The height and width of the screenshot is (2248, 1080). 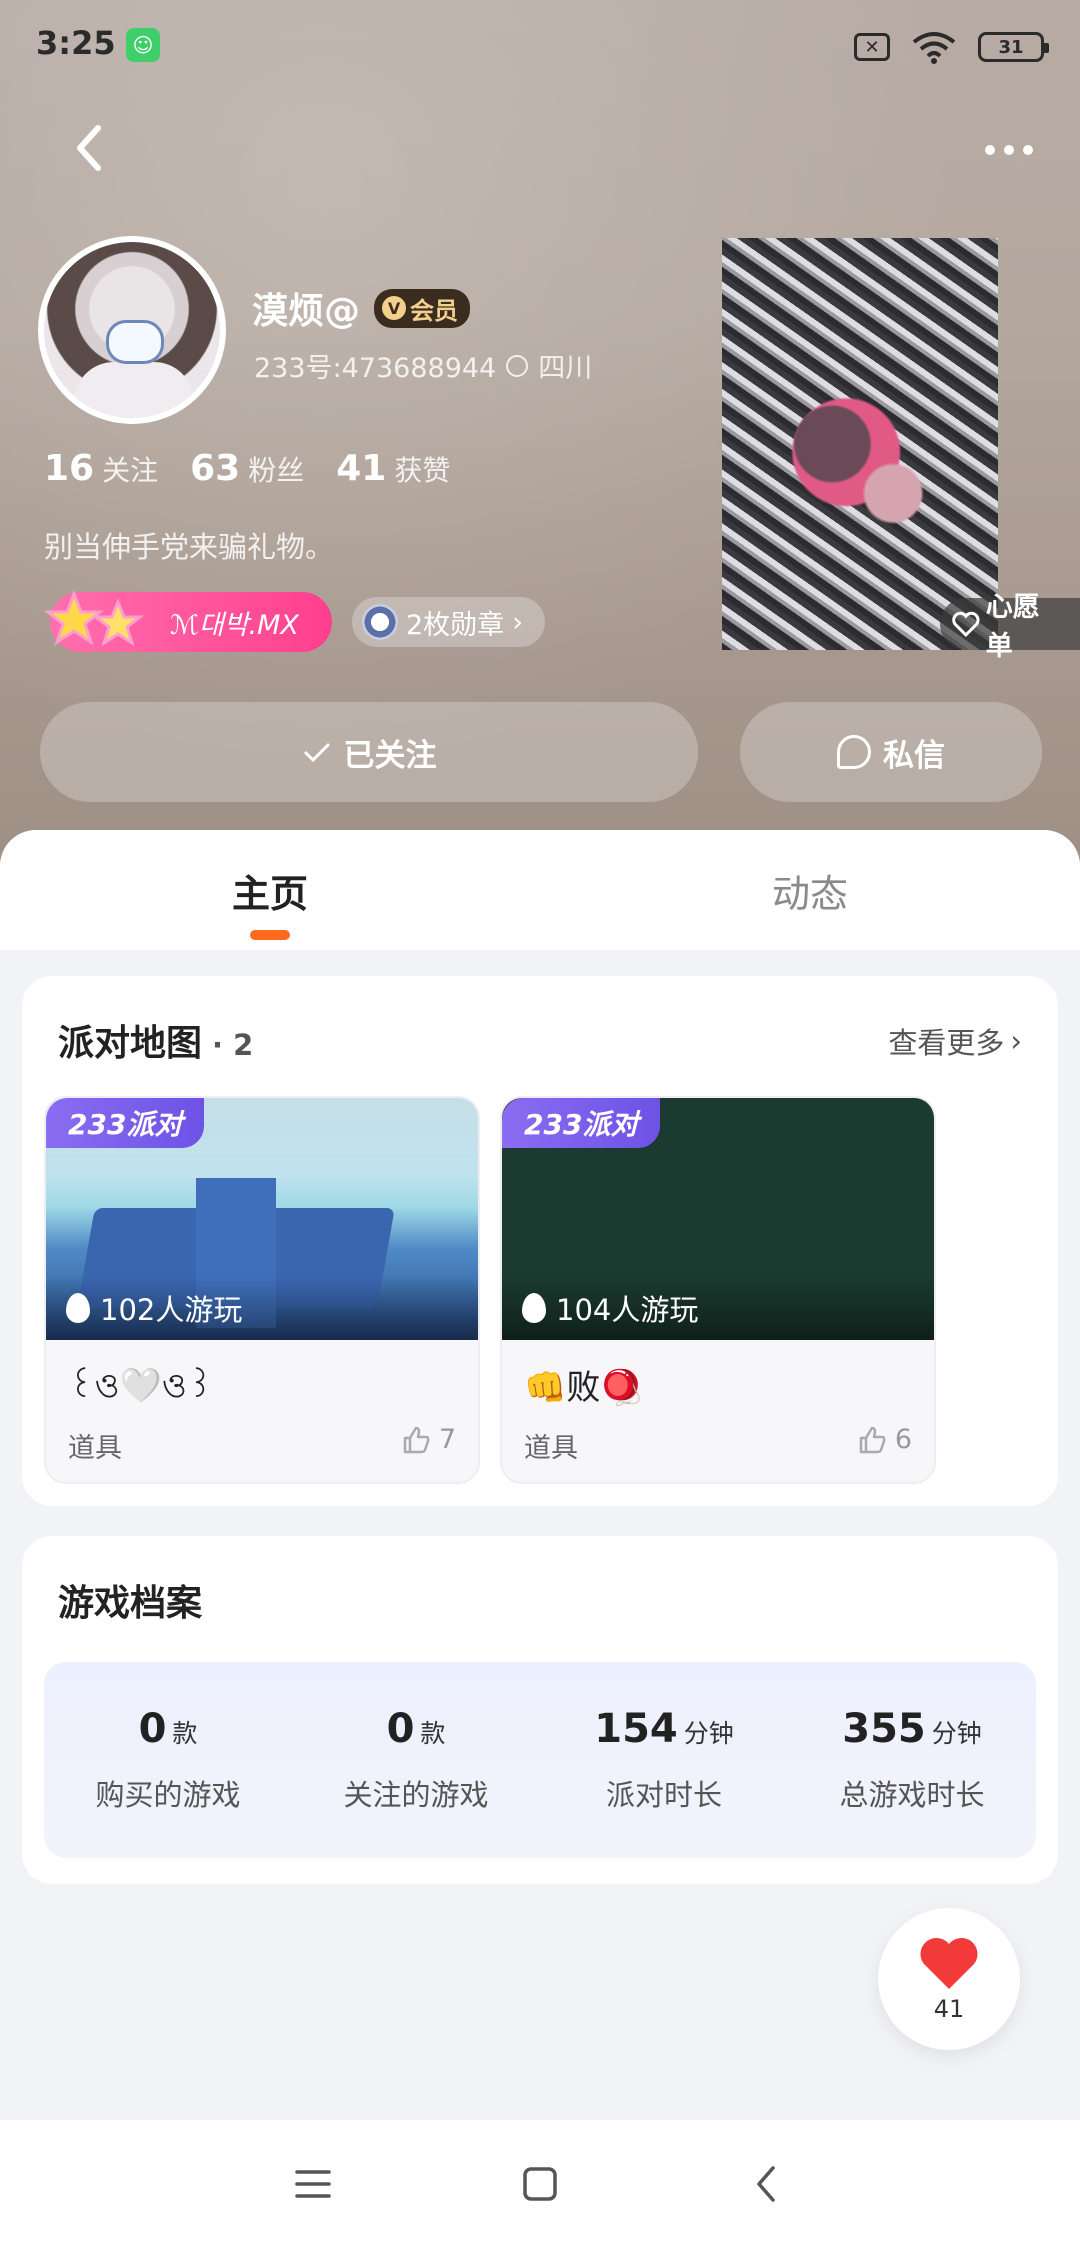 I want to click on map-thumbnail: 233派对 102人游玩, so click(x=262, y=1219).